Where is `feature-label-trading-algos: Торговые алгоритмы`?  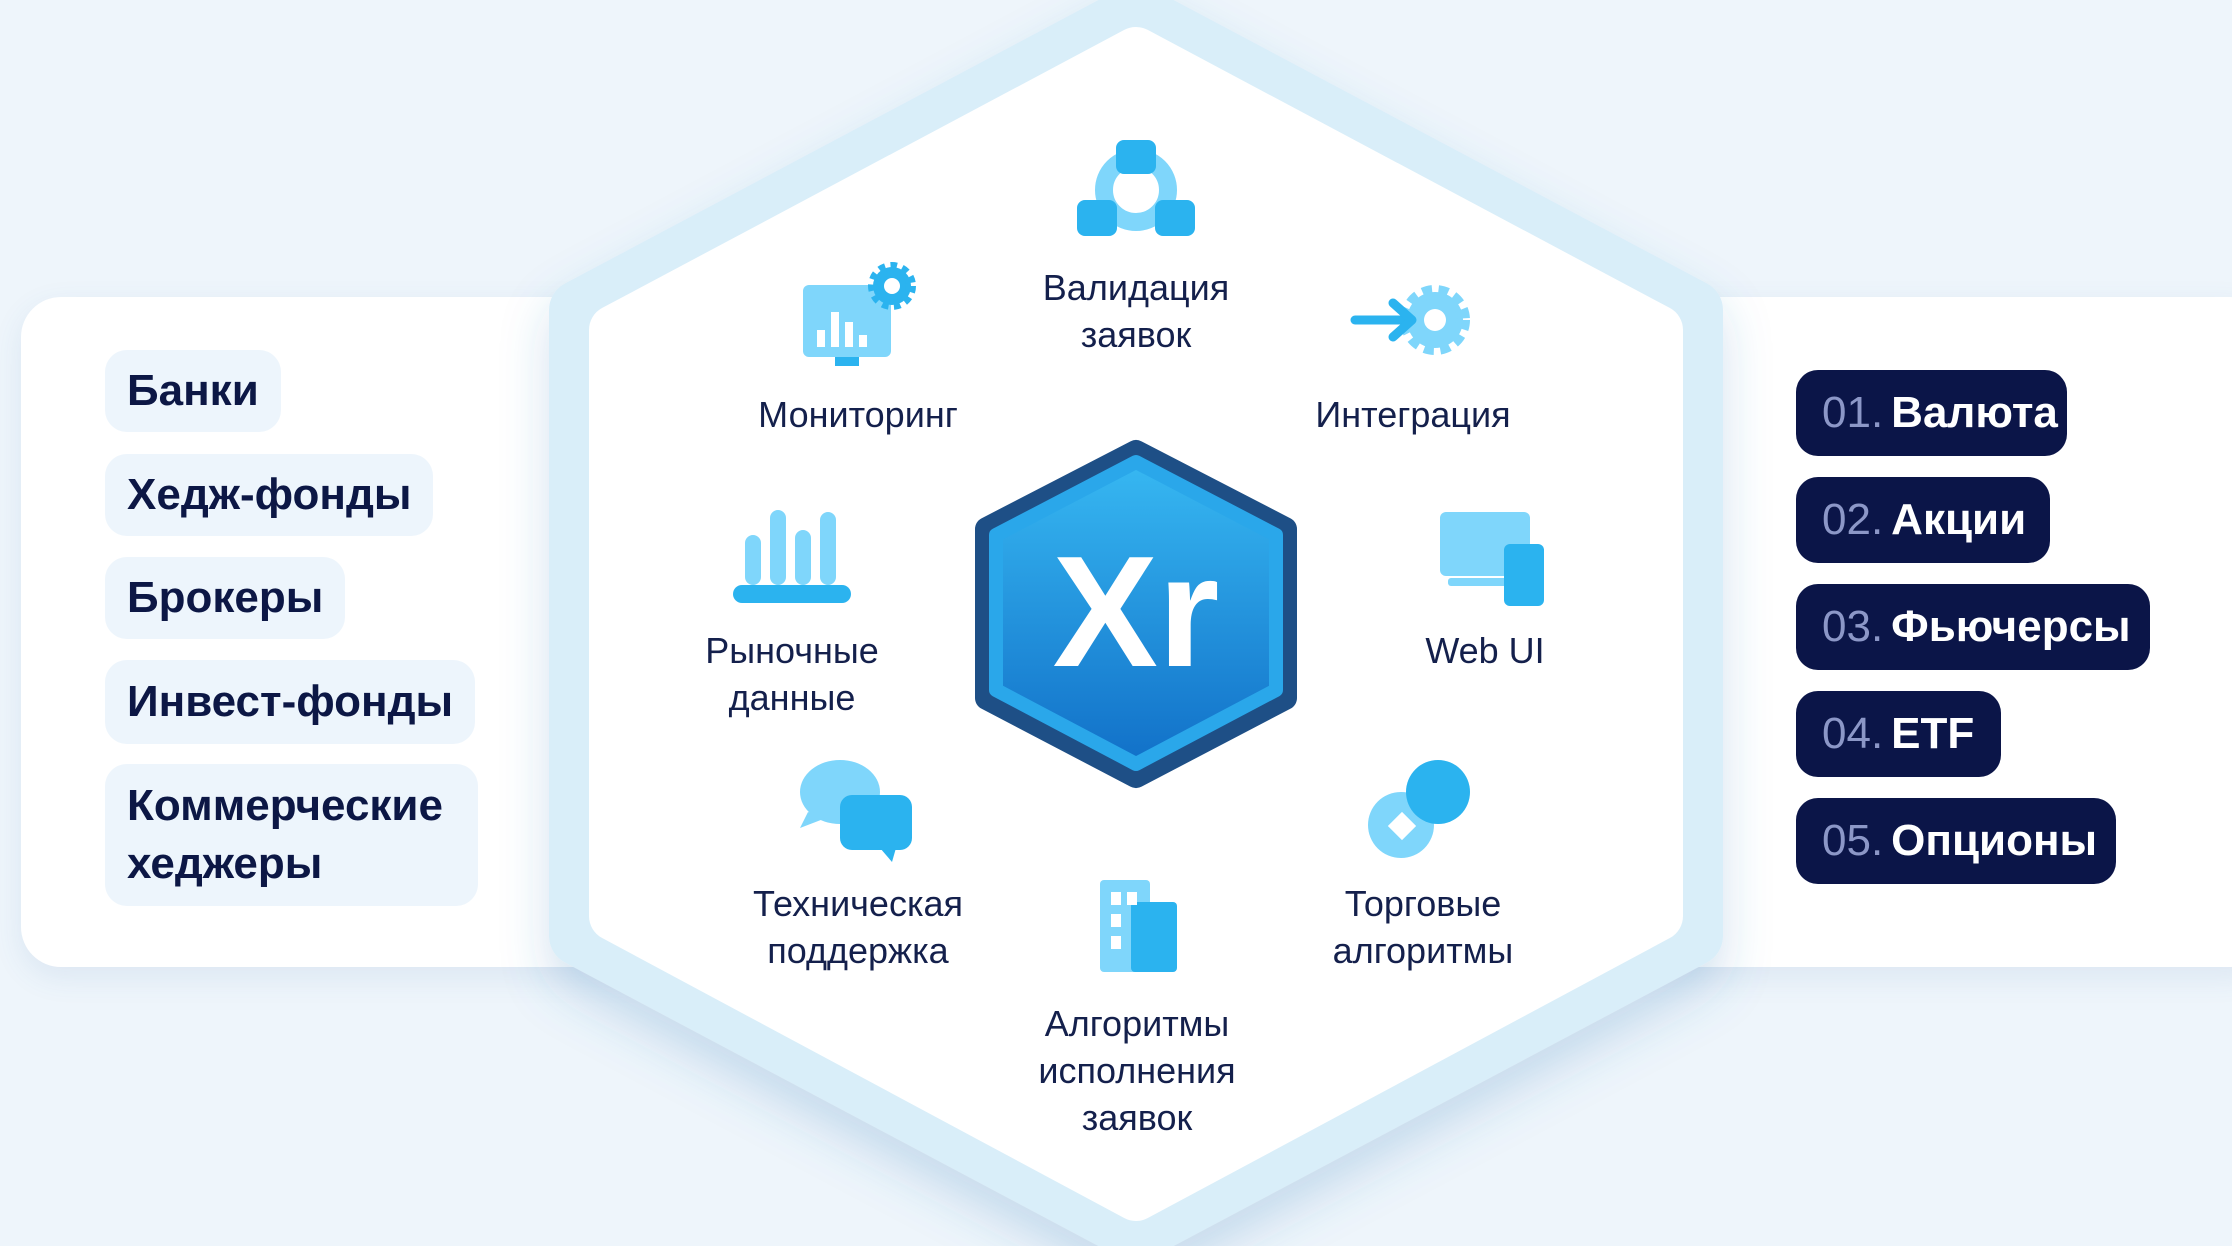
feature-label-trading-algos: Торговые алгоритмы is located at coordinates (1423, 927).